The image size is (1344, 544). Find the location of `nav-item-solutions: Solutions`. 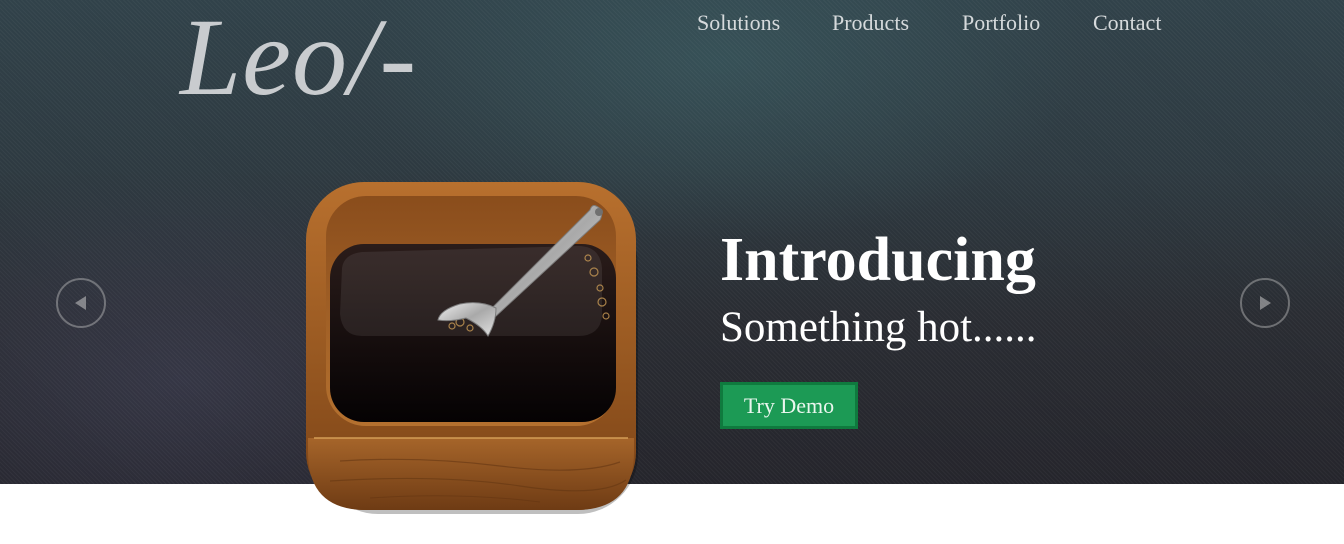

nav-item-solutions: Solutions is located at coordinates (738, 23).